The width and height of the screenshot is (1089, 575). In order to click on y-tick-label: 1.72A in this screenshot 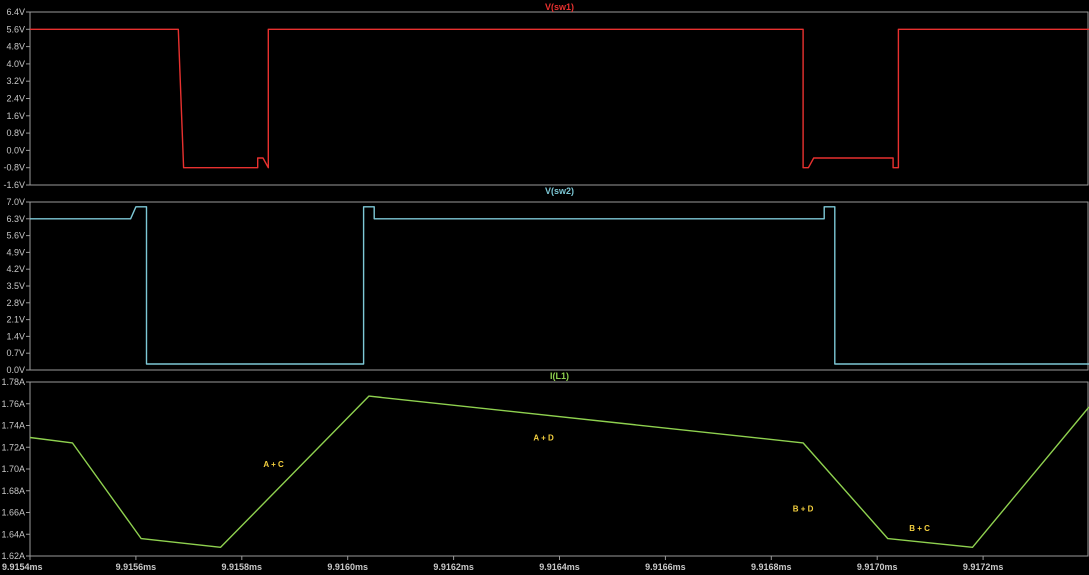, I will do `click(13, 447)`.